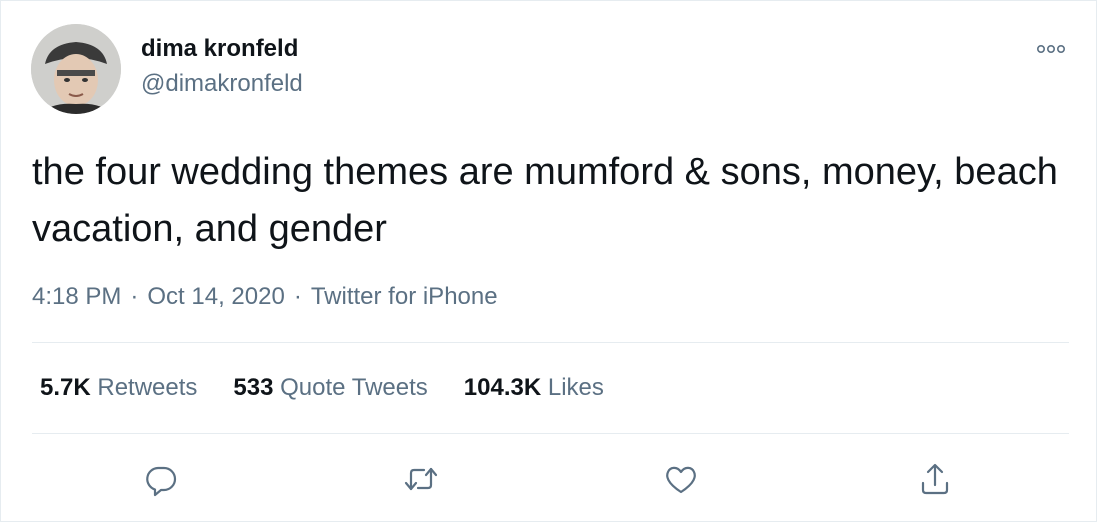 This screenshot has height=522, width=1097. I want to click on retweets-label: Retweets, so click(147, 387).